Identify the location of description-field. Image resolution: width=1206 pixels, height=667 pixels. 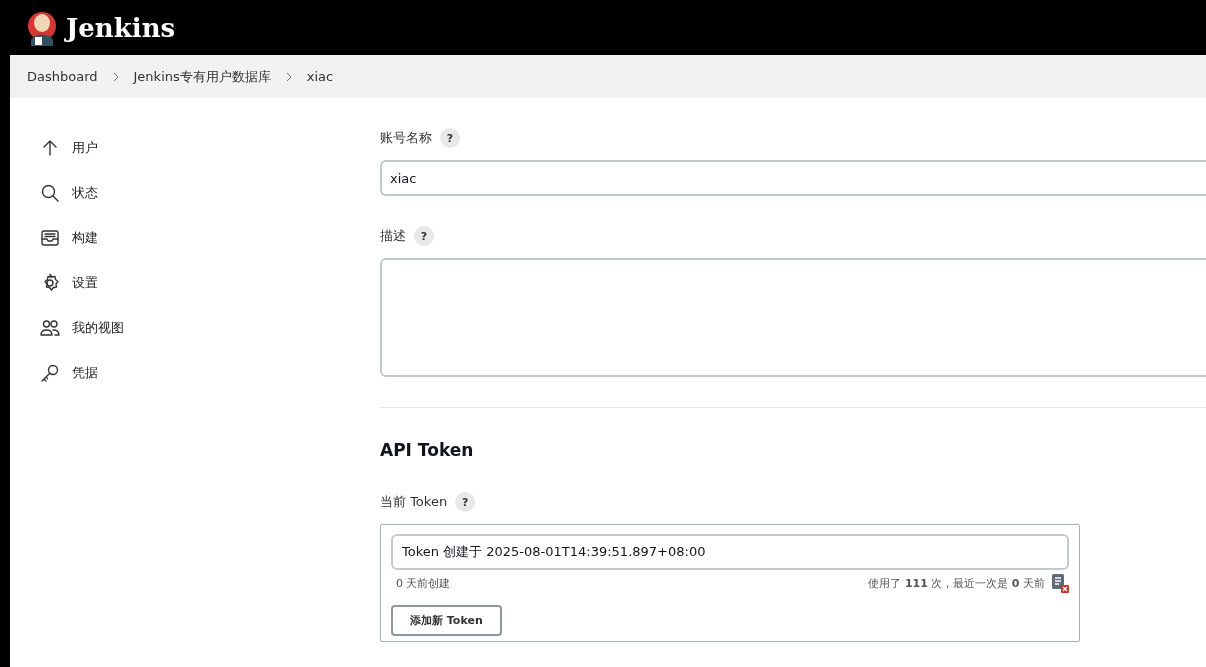
(793, 317).